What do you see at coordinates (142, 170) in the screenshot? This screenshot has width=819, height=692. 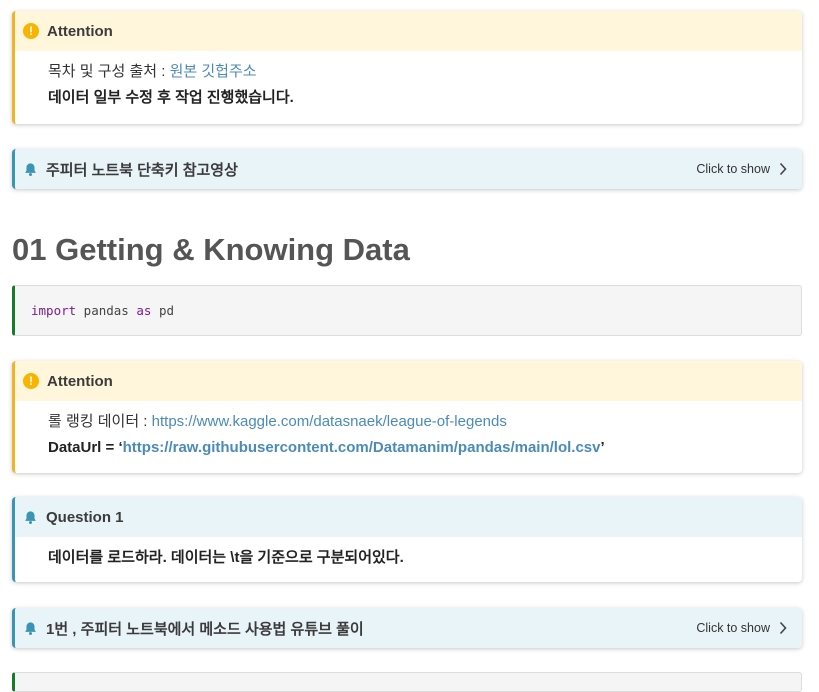 I see `callout-title: 주피터 노트북 단축키 참고영상` at bounding box center [142, 170].